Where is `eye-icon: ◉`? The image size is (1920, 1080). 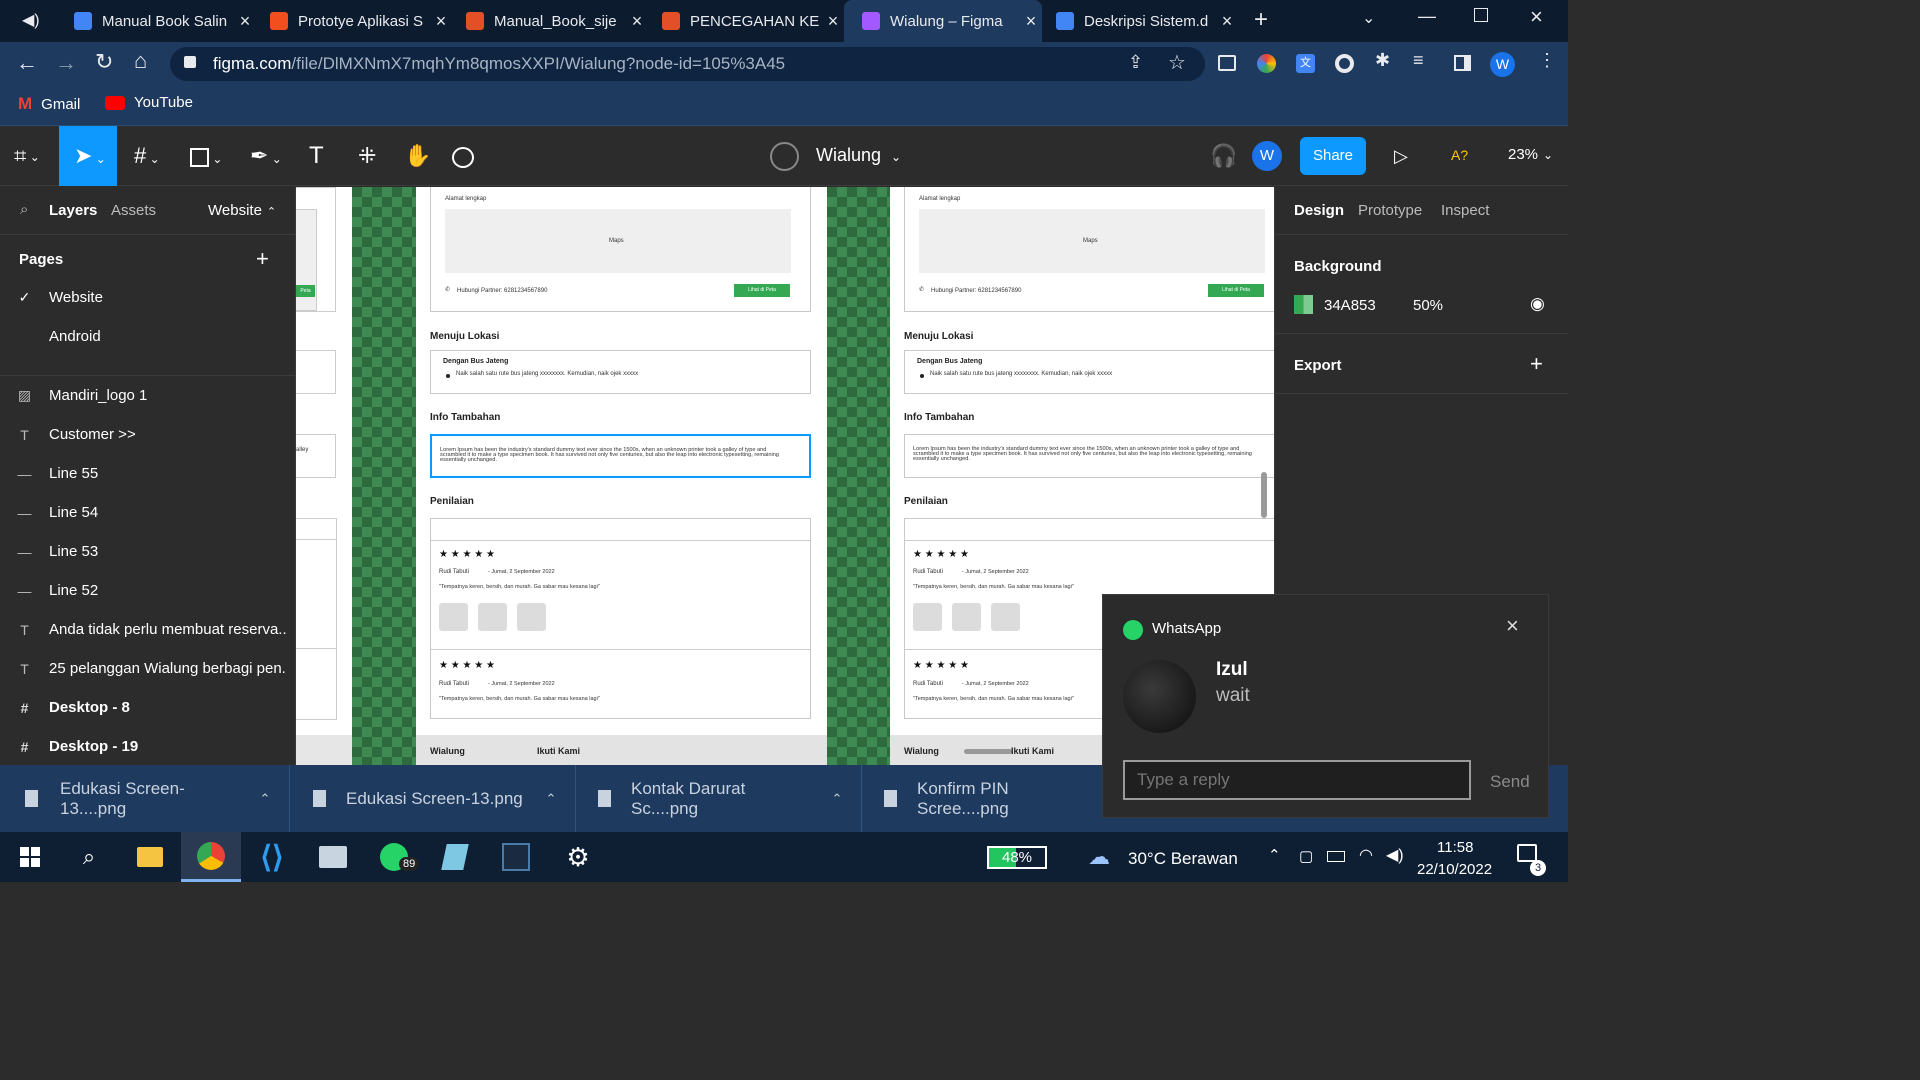
eye-icon: ◉ is located at coordinates (1537, 304).